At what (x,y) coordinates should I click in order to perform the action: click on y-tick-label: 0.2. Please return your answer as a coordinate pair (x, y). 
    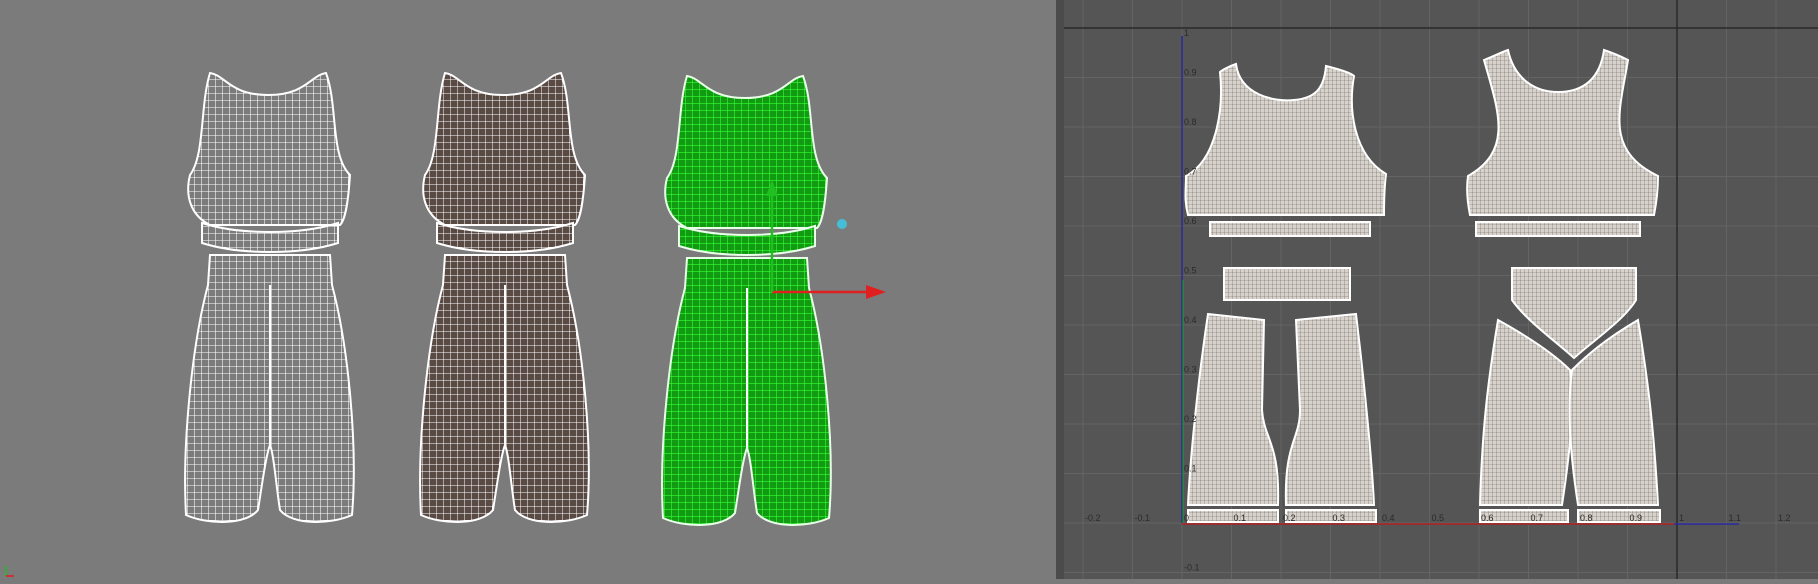
    Looking at the image, I should click on (1190, 419).